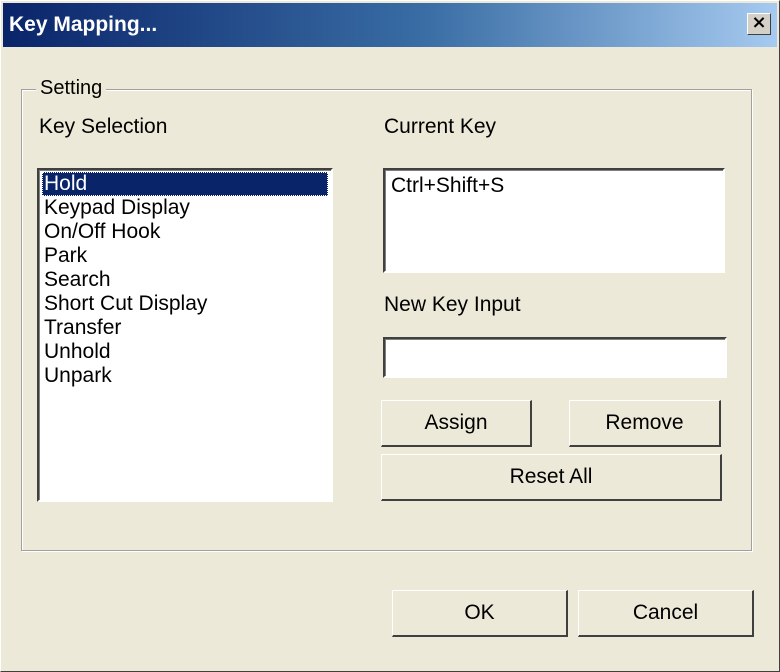 This screenshot has height=672, width=780. What do you see at coordinates (185, 256) in the screenshot?
I see `list-item-park: Park` at bounding box center [185, 256].